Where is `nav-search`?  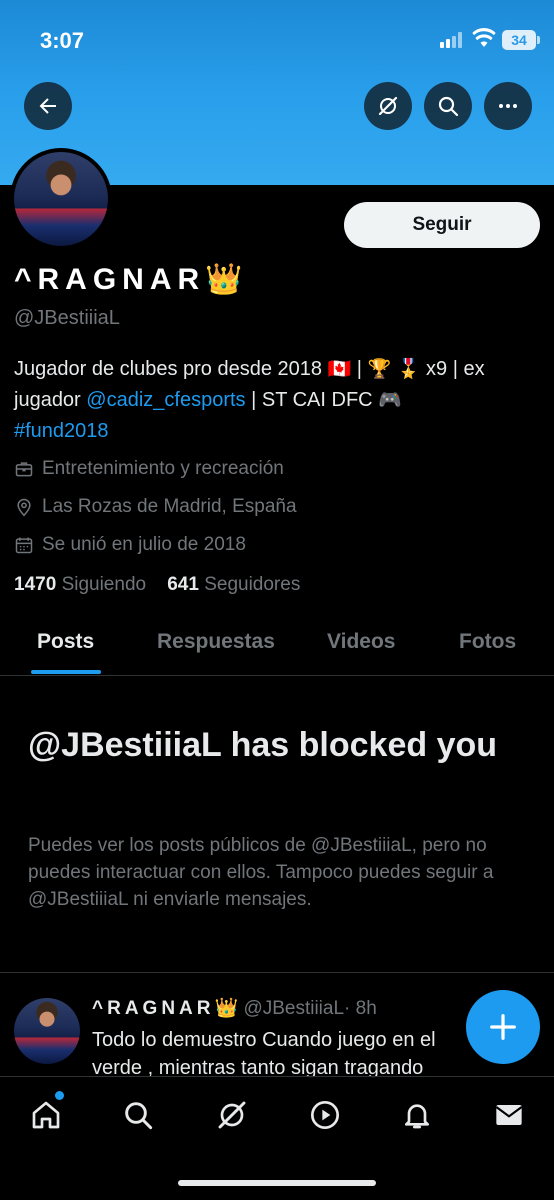
nav-search is located at coordinates (138, 1115).